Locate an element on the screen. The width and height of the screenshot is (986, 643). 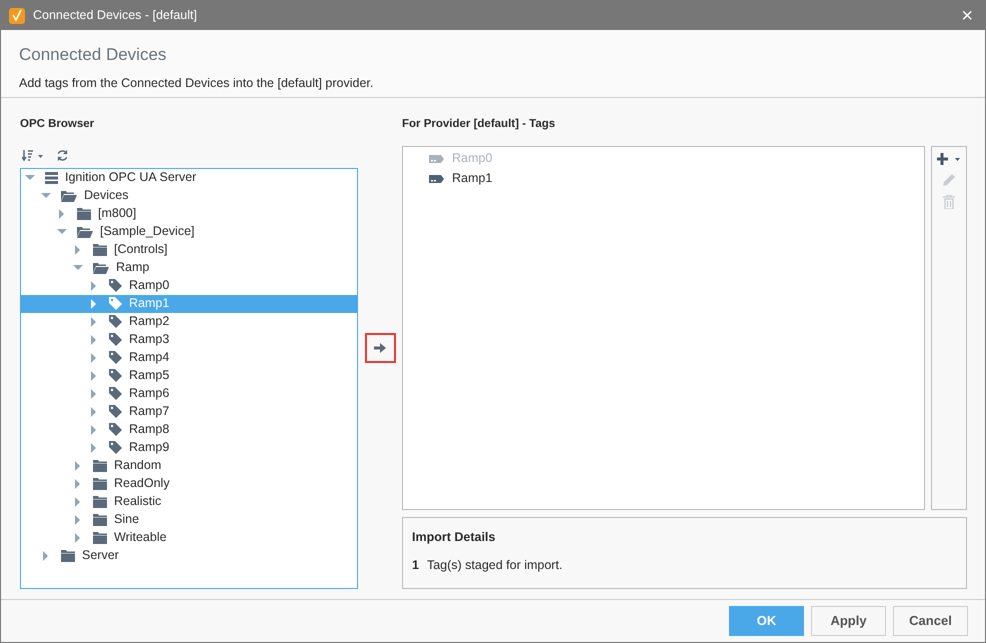
sort-button is located at coordinates (33, 156).